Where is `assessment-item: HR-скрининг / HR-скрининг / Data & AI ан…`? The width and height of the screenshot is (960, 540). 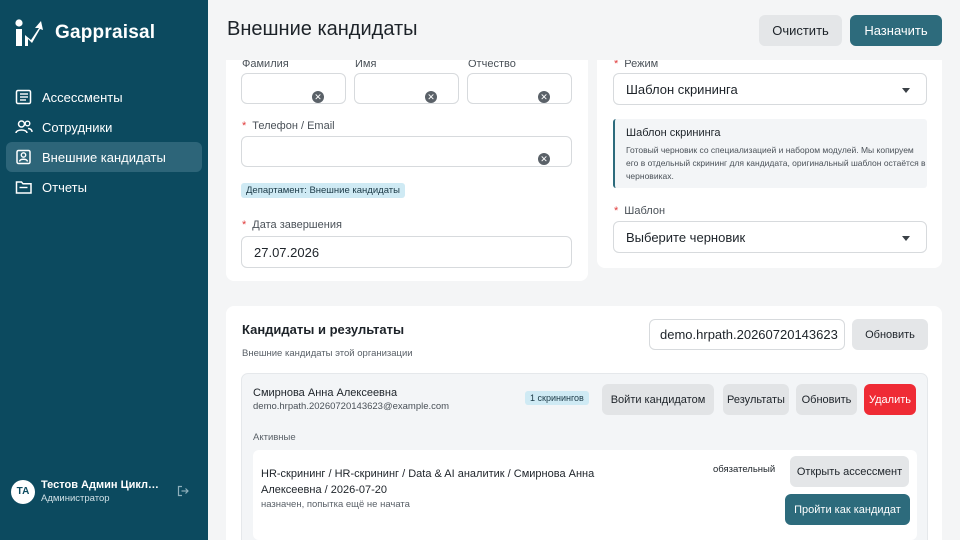 assessment-item: HR-скрининг / HR-скрининг / Data & AI ан… is located at coordinates (585, 495).